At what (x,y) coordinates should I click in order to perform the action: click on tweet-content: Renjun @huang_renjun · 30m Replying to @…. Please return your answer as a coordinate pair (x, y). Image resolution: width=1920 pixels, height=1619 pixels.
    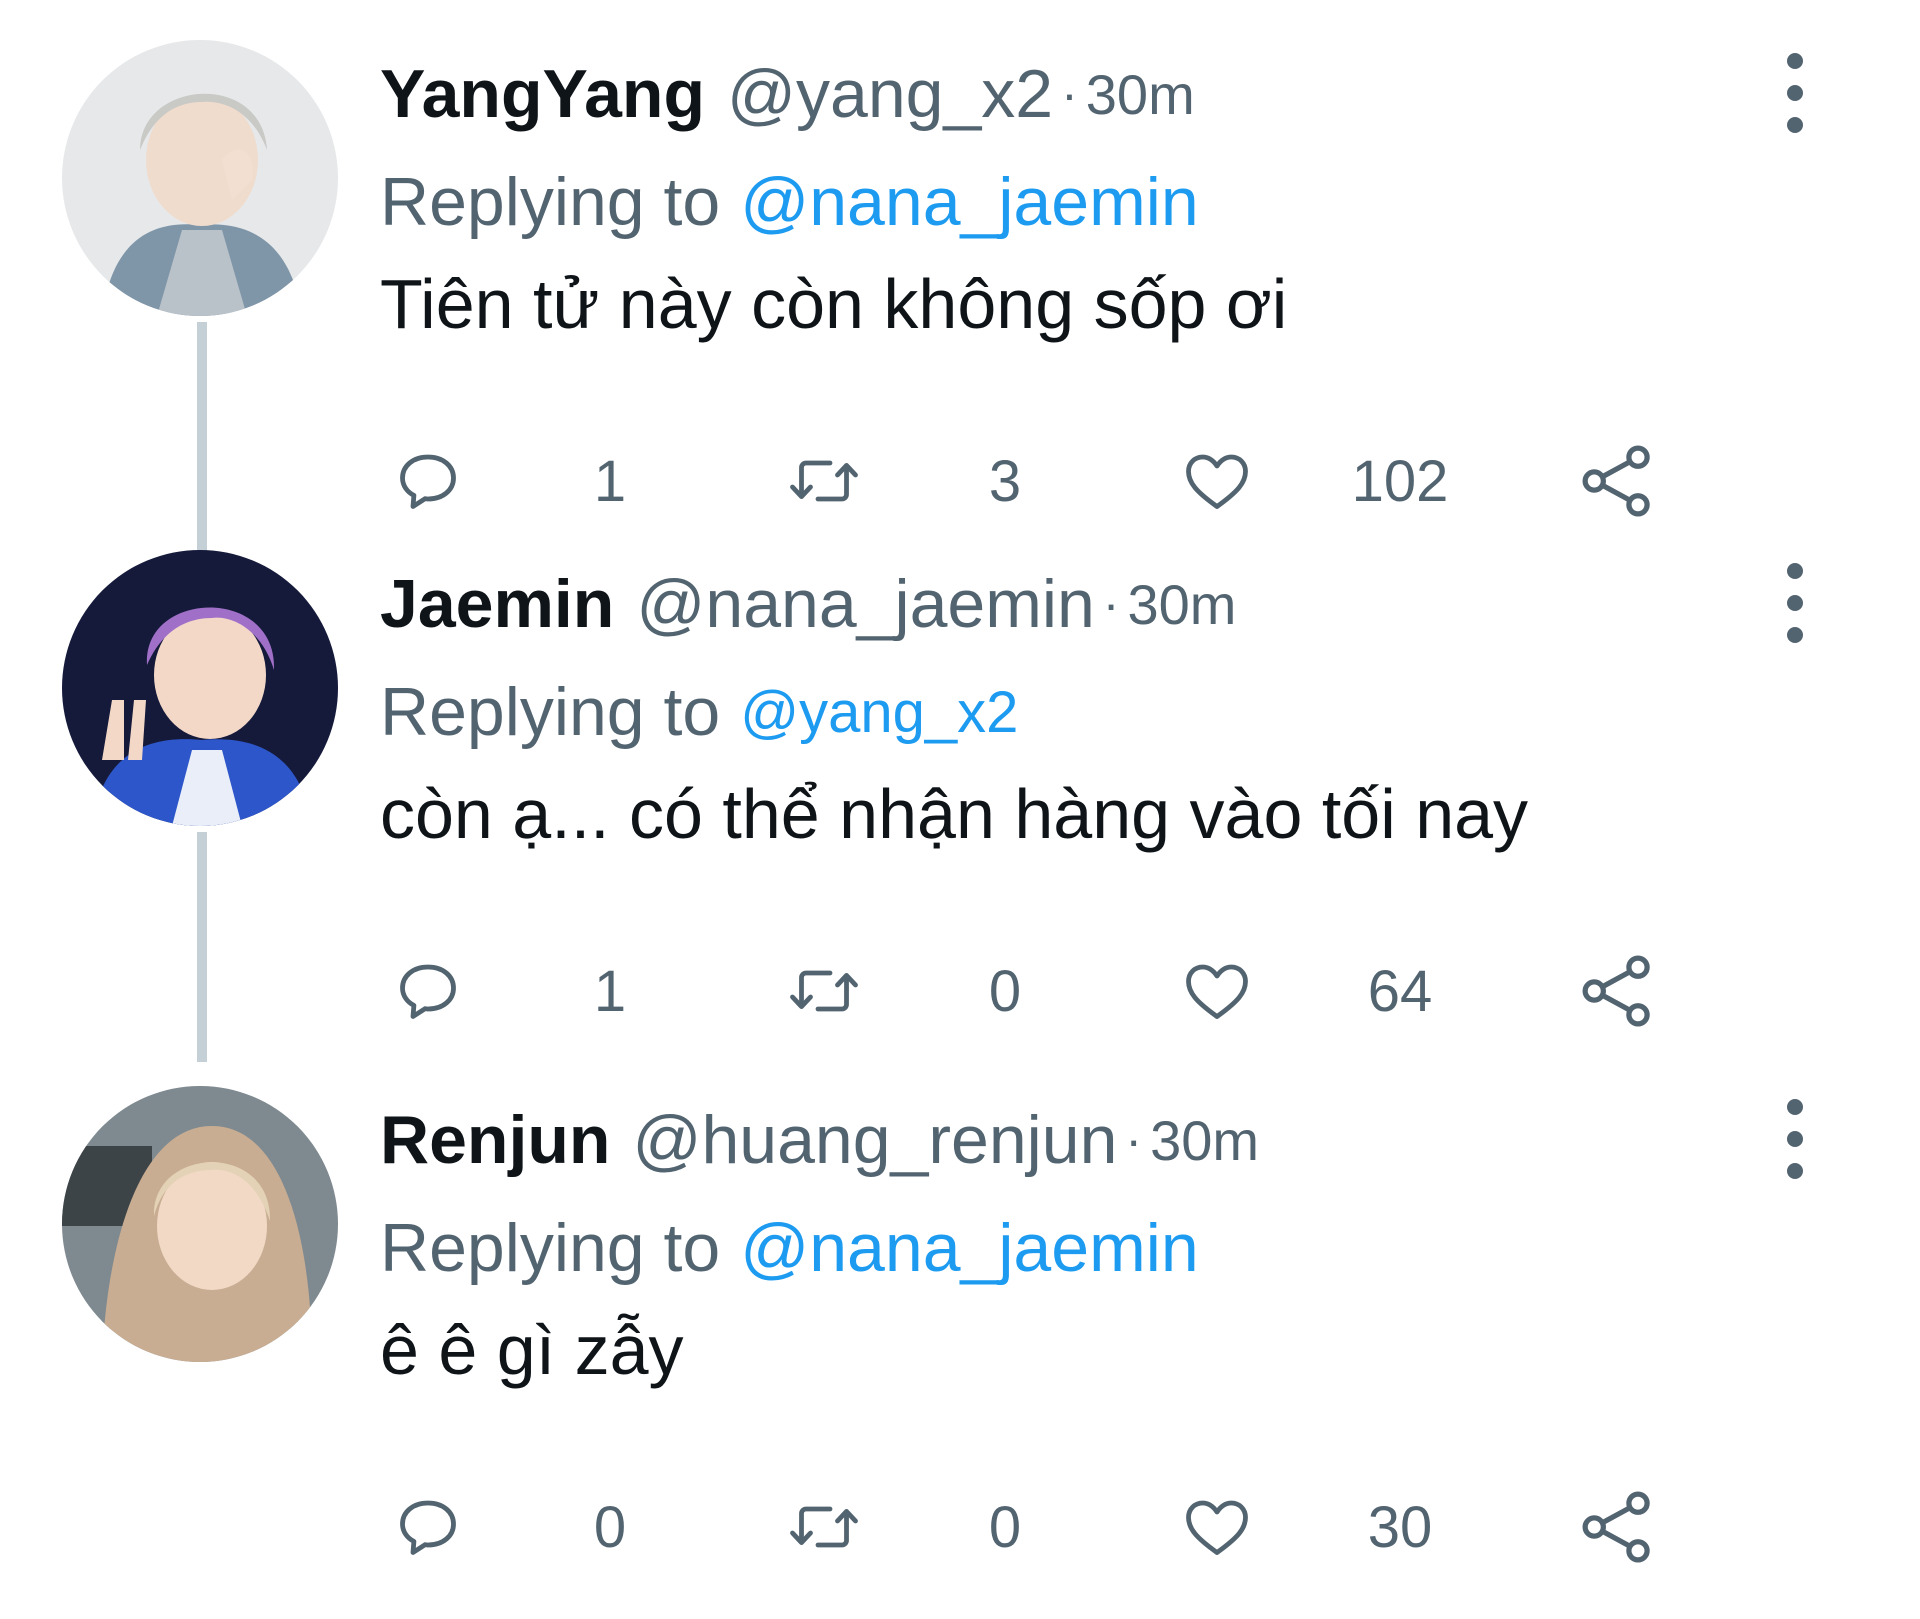
    Looking at the image, I should click on (1070, 1242).